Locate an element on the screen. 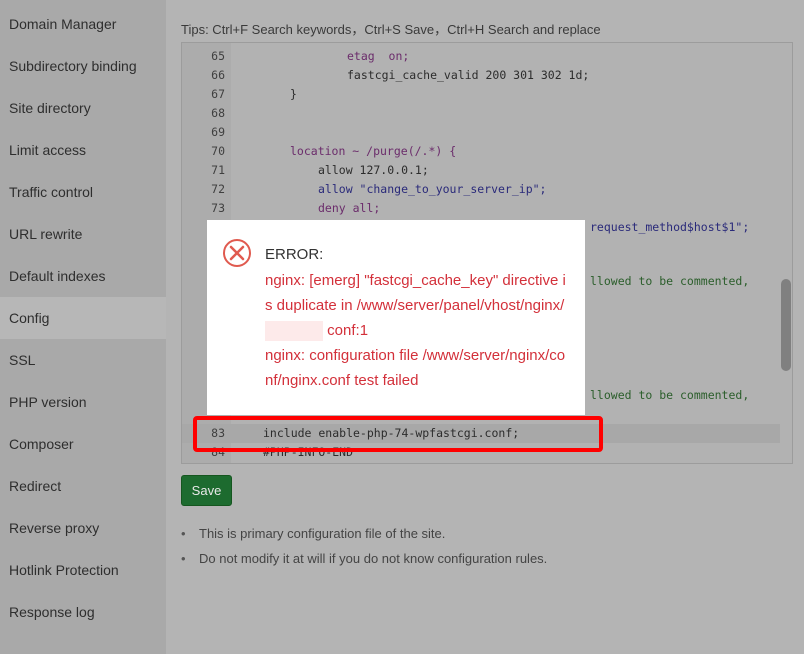 The width and height of the screenshot is (804, 654). sidebar-item-url-rewrite: URL rewrite is located at coordinates (83, 234).